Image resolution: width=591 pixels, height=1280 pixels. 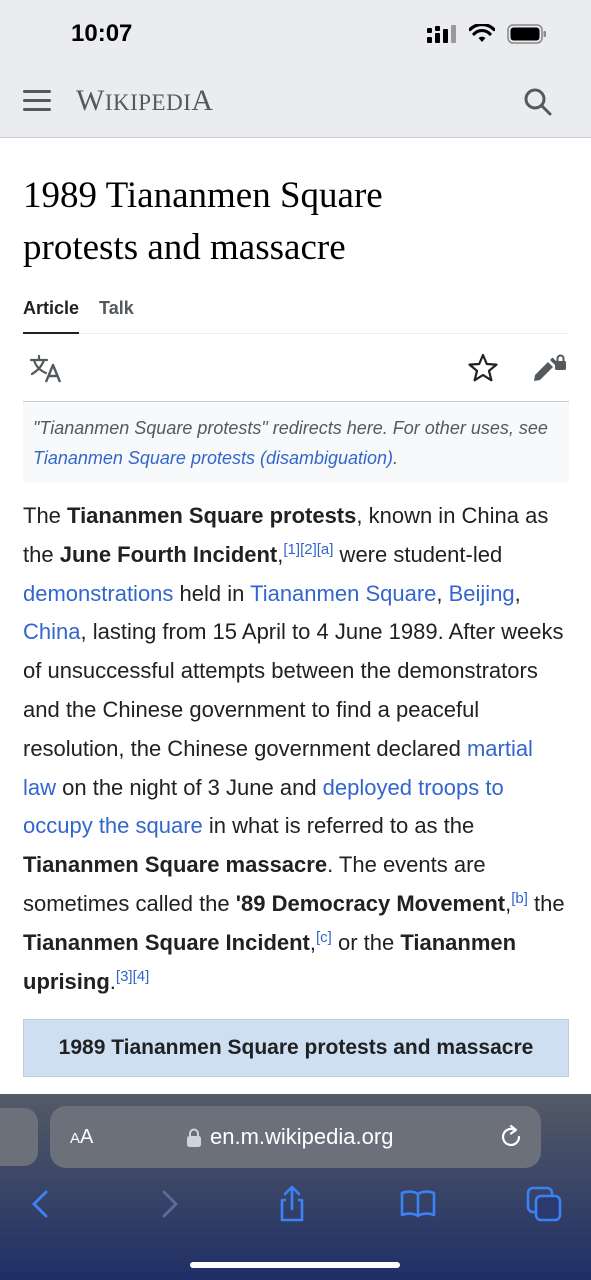 I want to click on battery-icon, so click(x=526, y=34).